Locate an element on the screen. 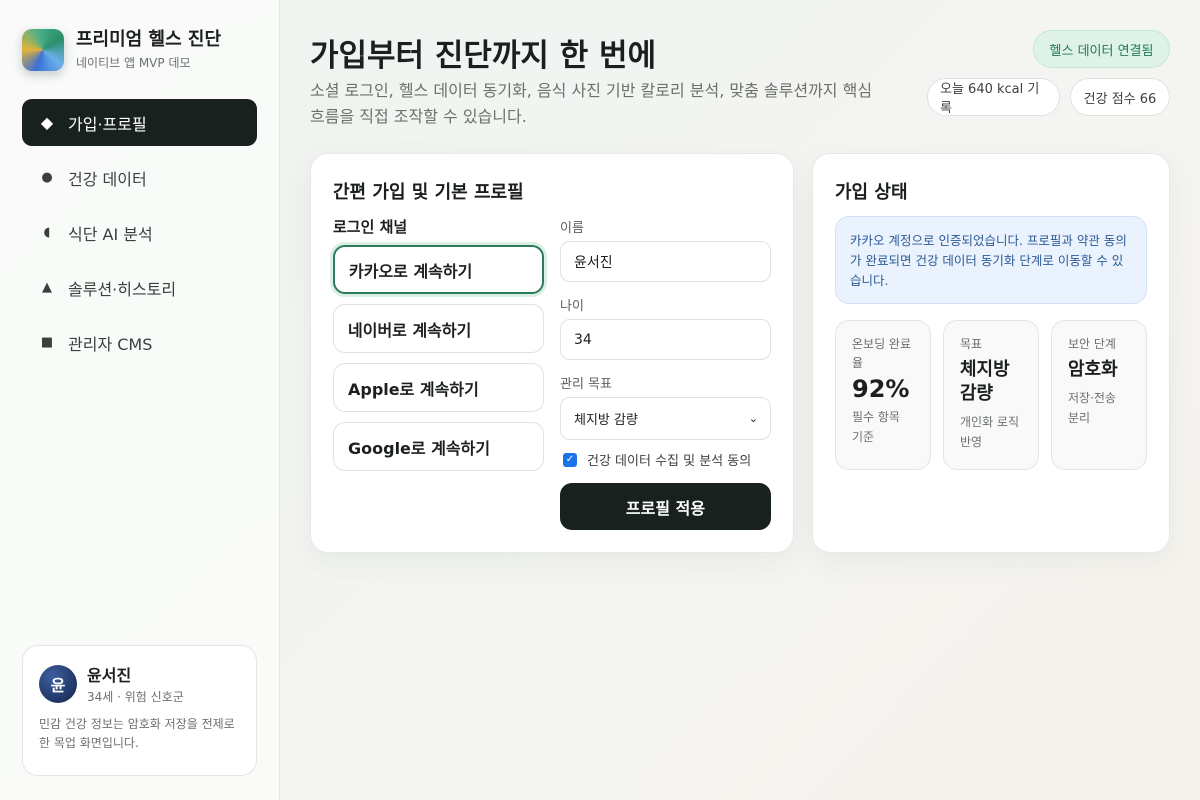  goal-select-value: 체지방 감량 is located at coordinates (606, 420).